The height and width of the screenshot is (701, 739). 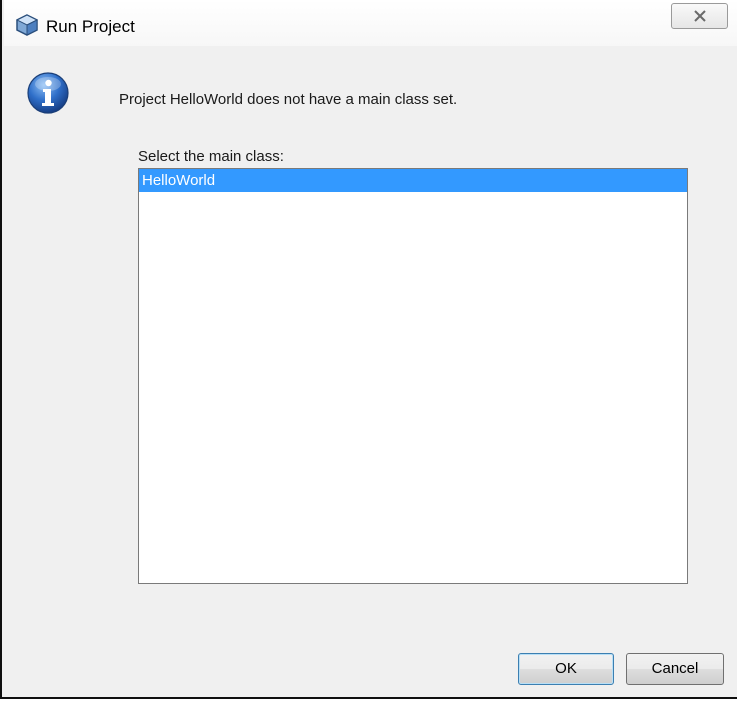 I want to click on select-main-class-label: Select the main class:, so click(x=211, y=156).